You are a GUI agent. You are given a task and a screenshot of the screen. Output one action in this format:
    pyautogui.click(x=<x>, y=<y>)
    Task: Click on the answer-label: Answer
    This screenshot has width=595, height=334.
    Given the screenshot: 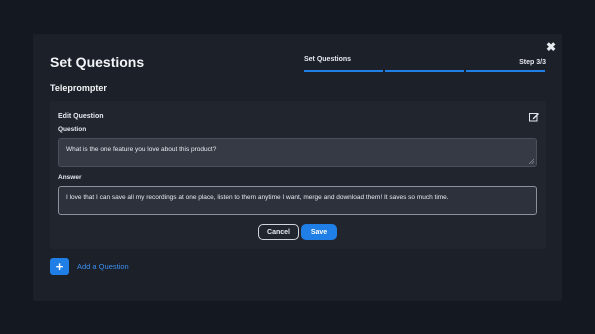 What is the action you would take?
    pyautogui.click(x=70, y=177)
    